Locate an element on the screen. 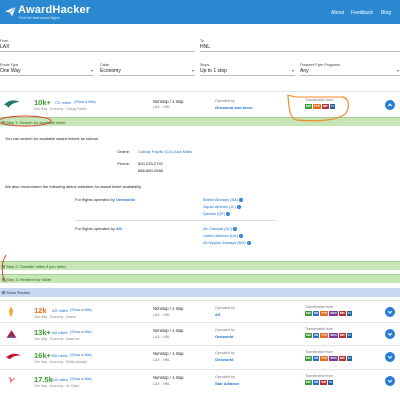  miles-unit: CX miles is located at coordinates (63, 102).